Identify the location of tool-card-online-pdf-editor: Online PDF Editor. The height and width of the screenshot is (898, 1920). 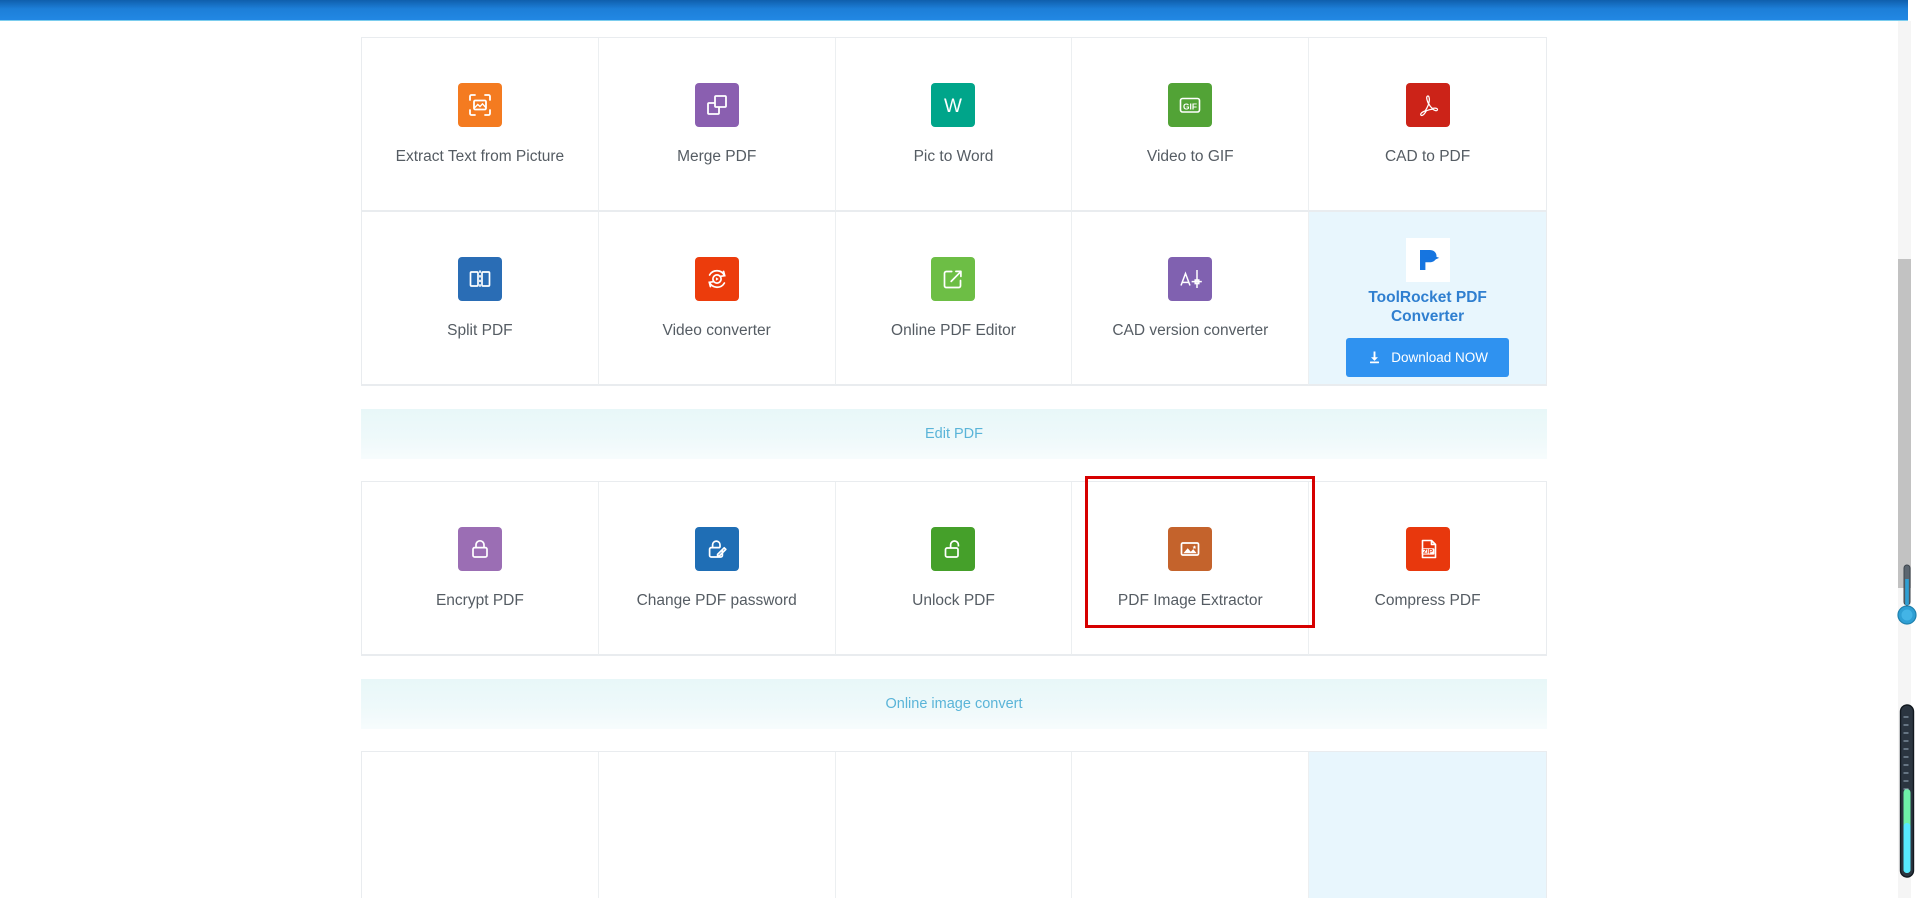
(954, 298).